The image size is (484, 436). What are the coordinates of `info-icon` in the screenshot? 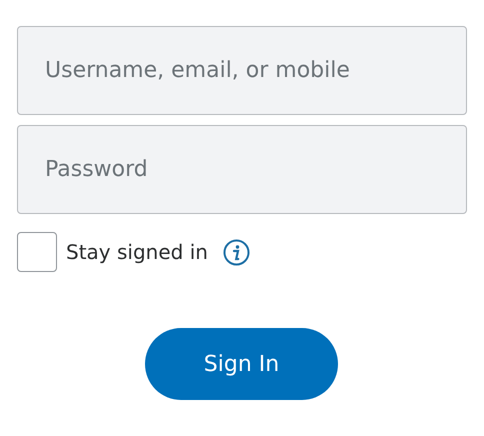 It's located at (236, 252).